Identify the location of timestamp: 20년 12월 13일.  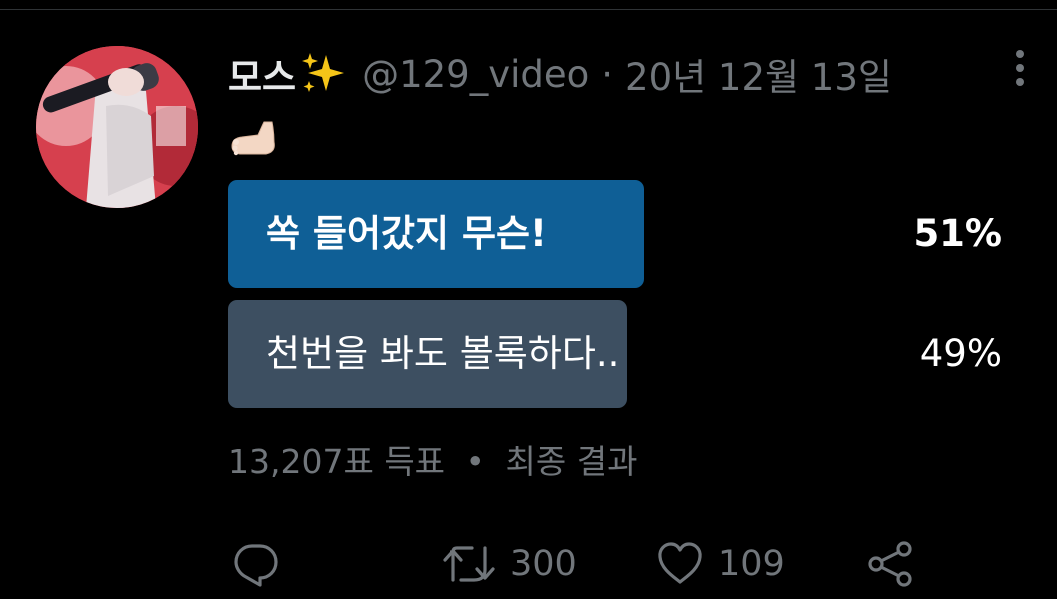
(758, 74).